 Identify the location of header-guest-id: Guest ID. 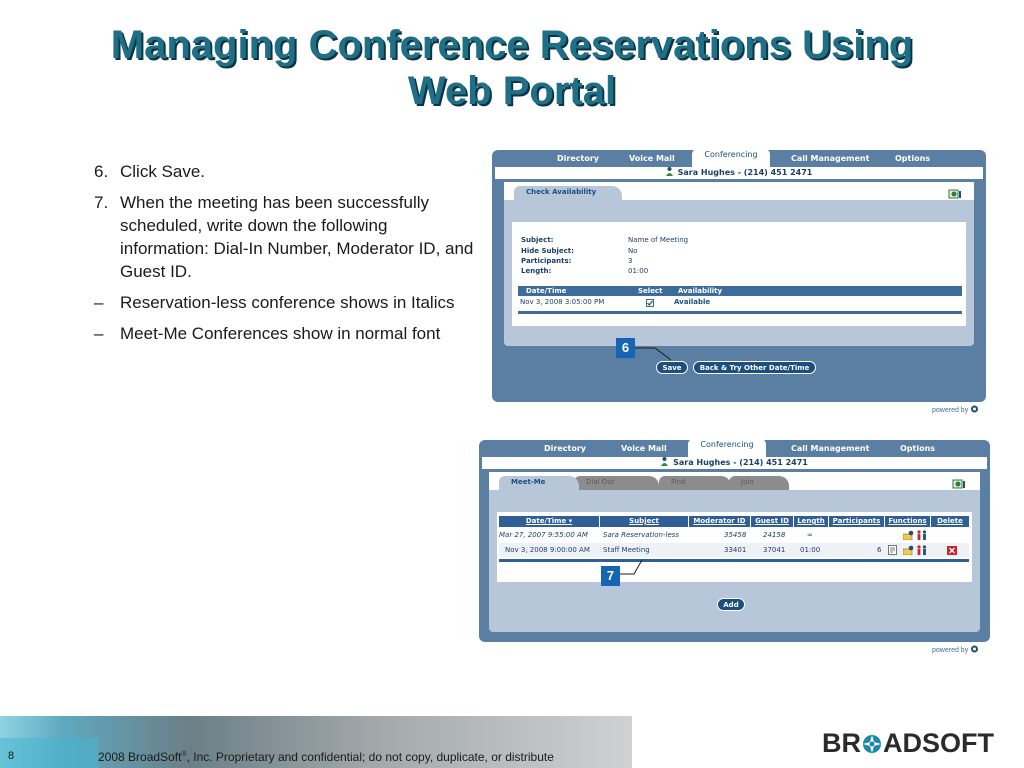
(772, 521).